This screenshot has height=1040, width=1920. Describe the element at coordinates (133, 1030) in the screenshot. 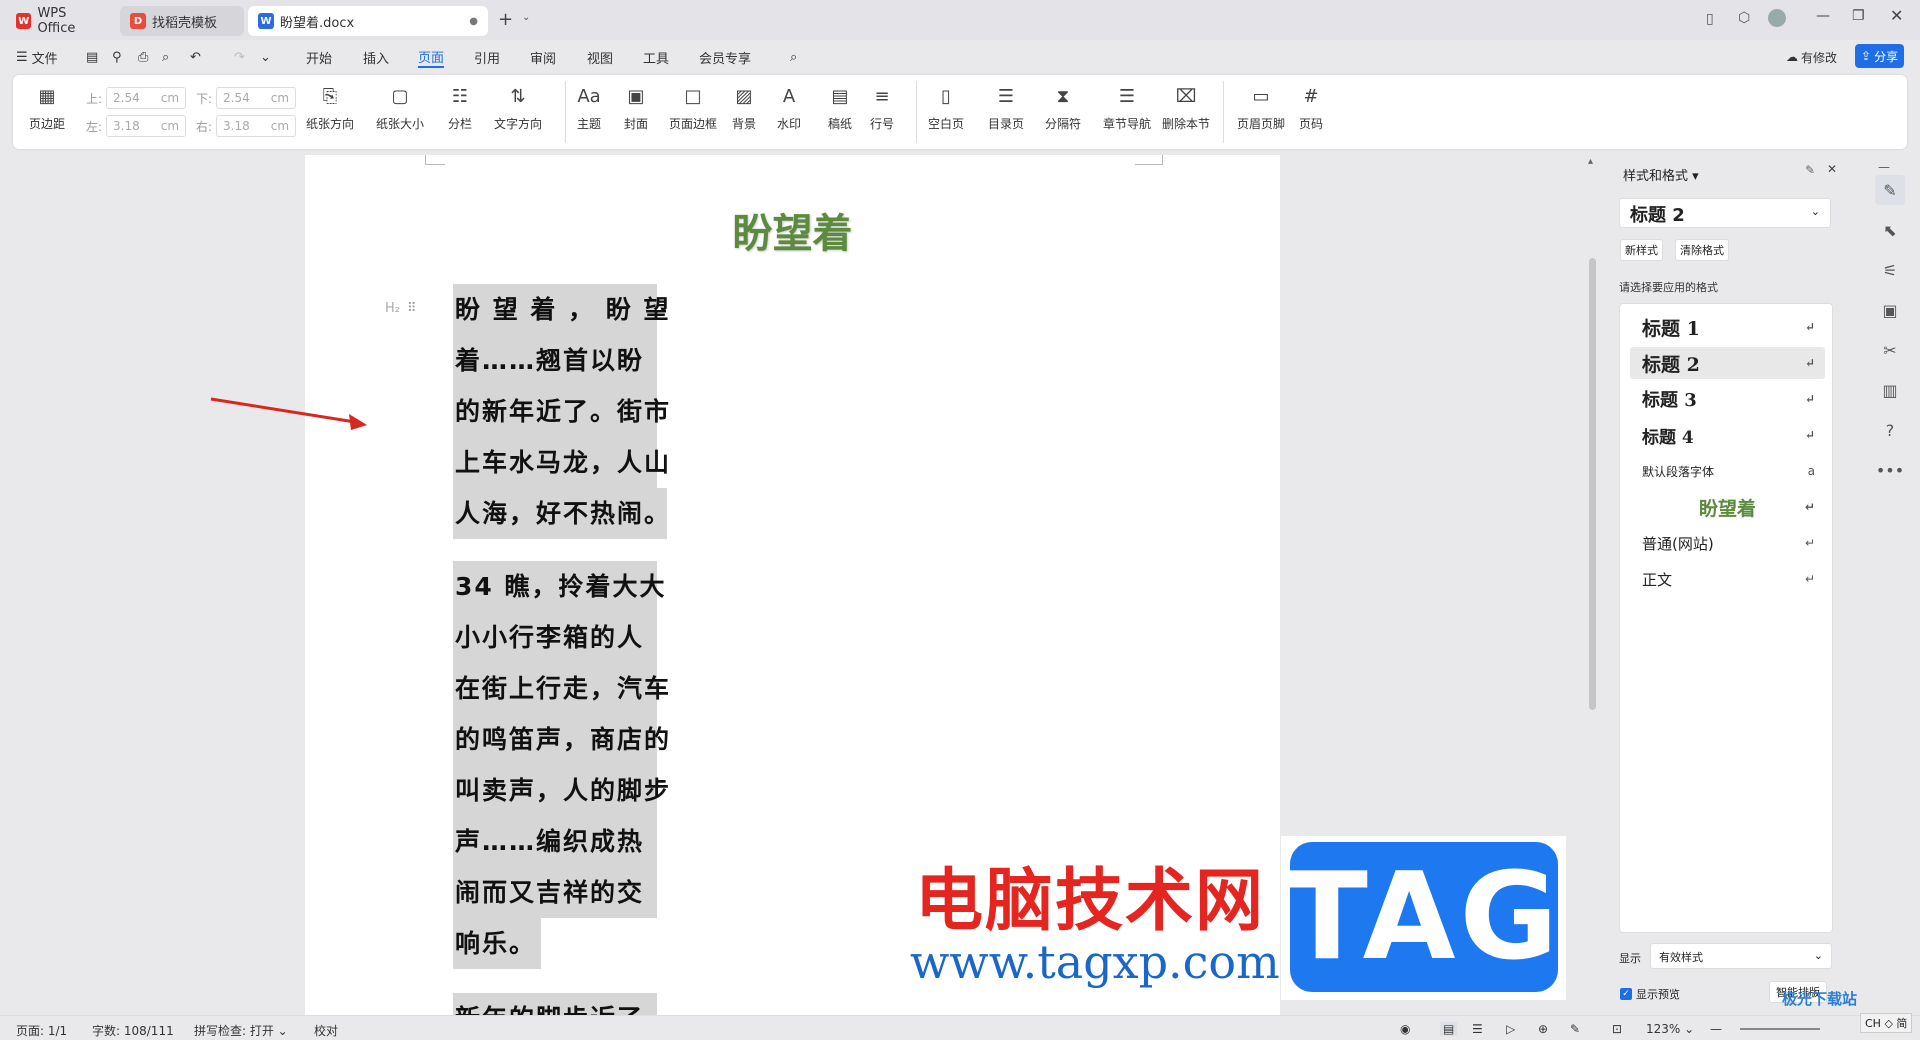

I see `word-count: 字数: 108/111` at that location.